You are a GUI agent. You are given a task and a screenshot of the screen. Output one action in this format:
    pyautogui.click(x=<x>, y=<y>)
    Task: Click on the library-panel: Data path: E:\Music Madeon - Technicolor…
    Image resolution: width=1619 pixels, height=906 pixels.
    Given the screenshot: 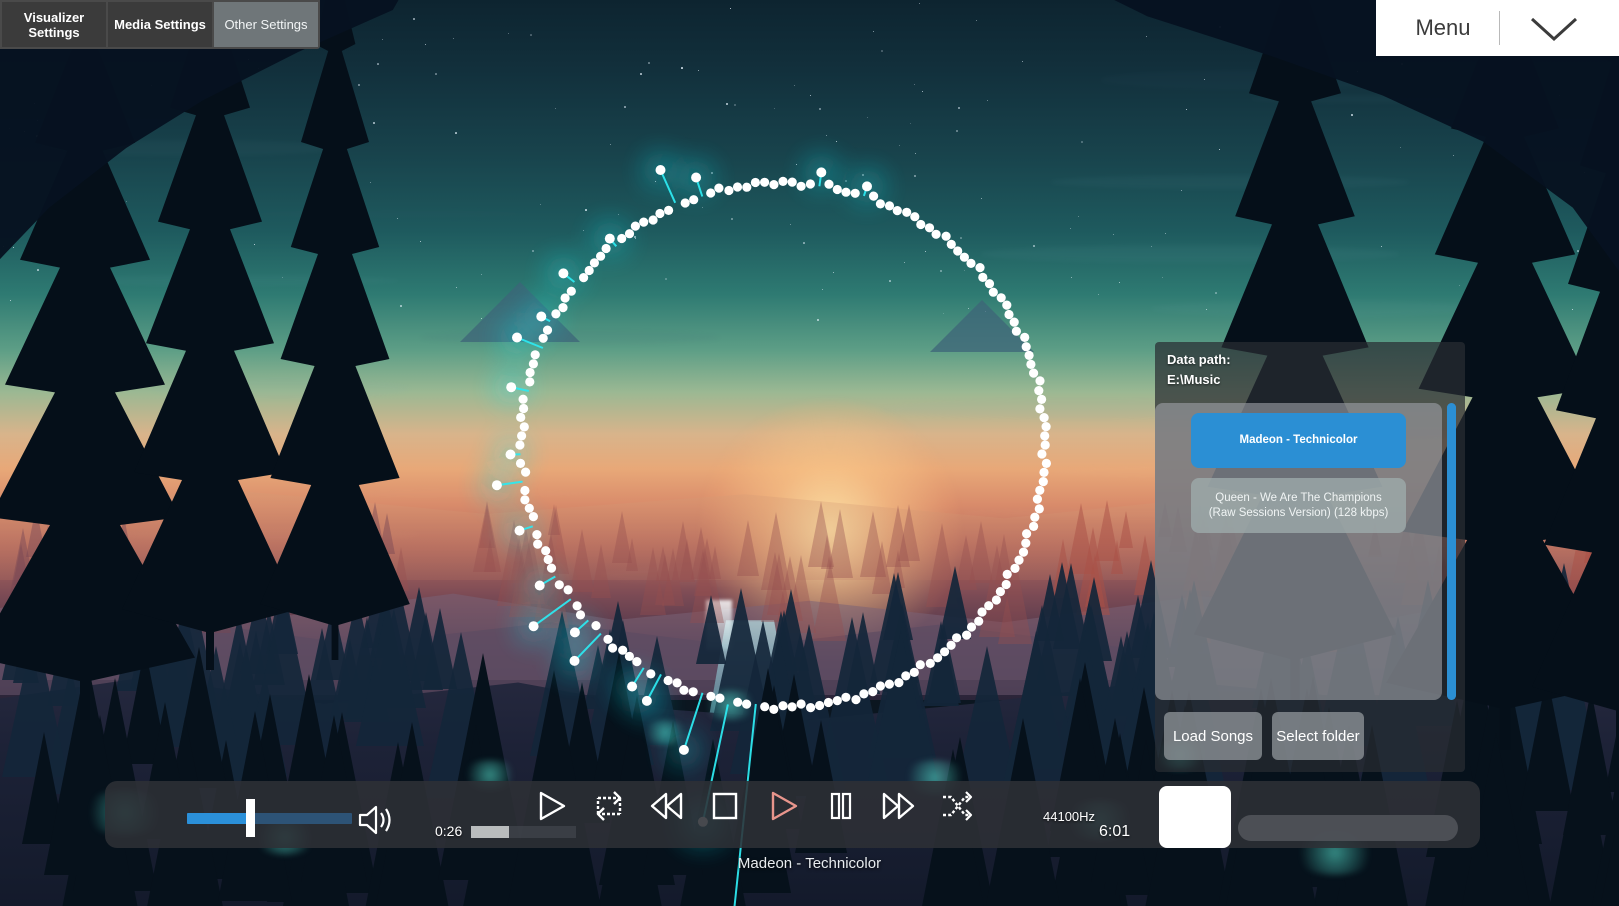 What is the action you would take?
    pyautogui.click(x=1310, y=557)
    